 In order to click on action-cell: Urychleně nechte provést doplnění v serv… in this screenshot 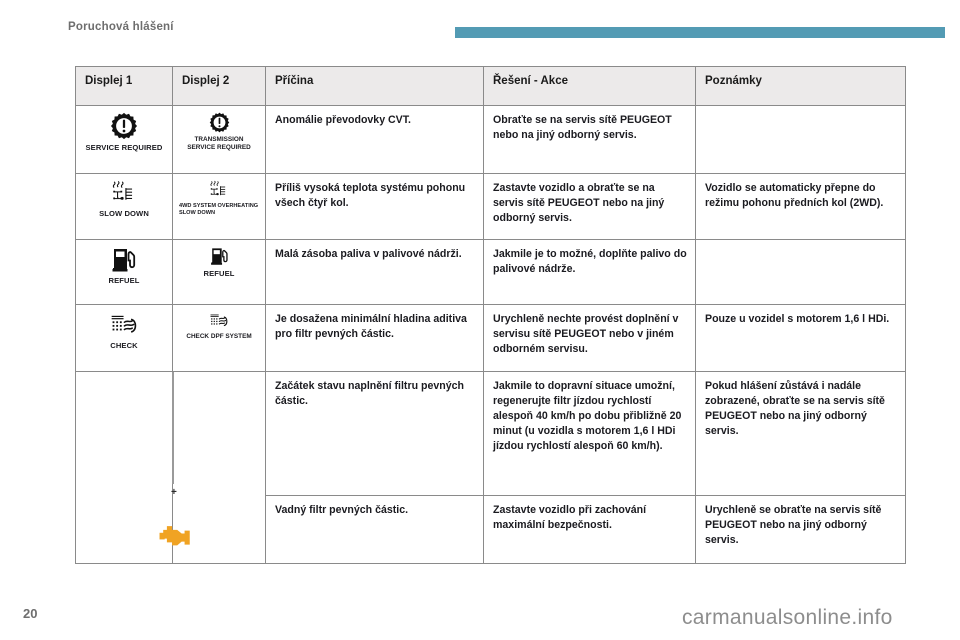, I will do `click(589, 338)`.